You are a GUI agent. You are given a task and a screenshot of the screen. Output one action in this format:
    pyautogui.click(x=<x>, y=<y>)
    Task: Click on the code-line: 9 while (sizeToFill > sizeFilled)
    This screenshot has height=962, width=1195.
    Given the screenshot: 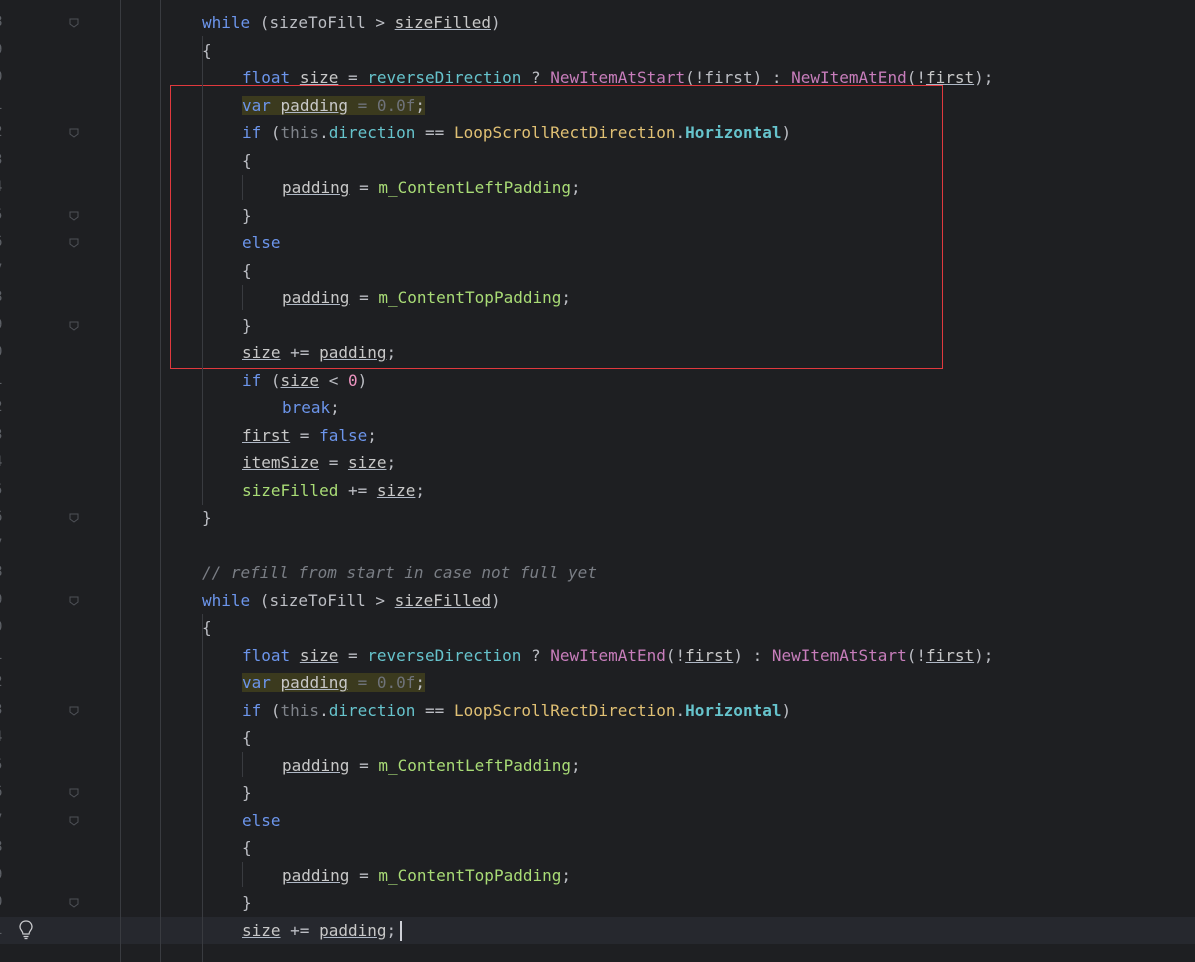 What is the action you would take?
    pyautogui.click(x=597, y=601)
    